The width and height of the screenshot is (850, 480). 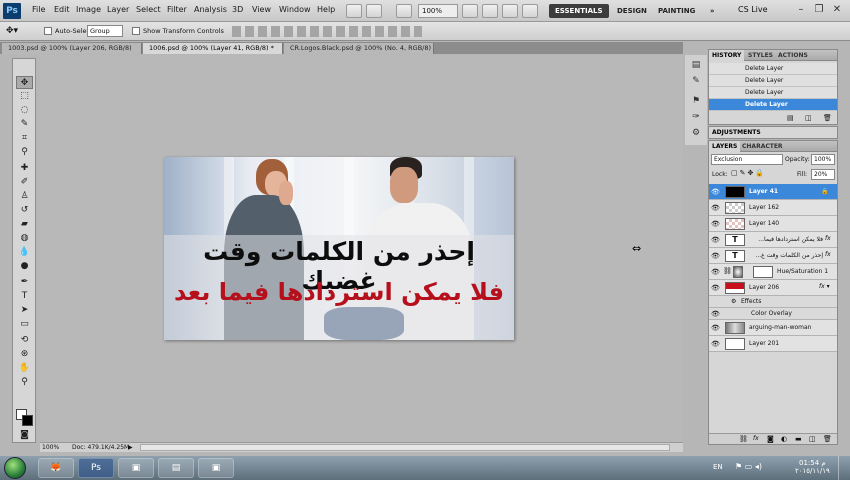 I want to click on zoom-tool-icon, so click(x=490, y=11).